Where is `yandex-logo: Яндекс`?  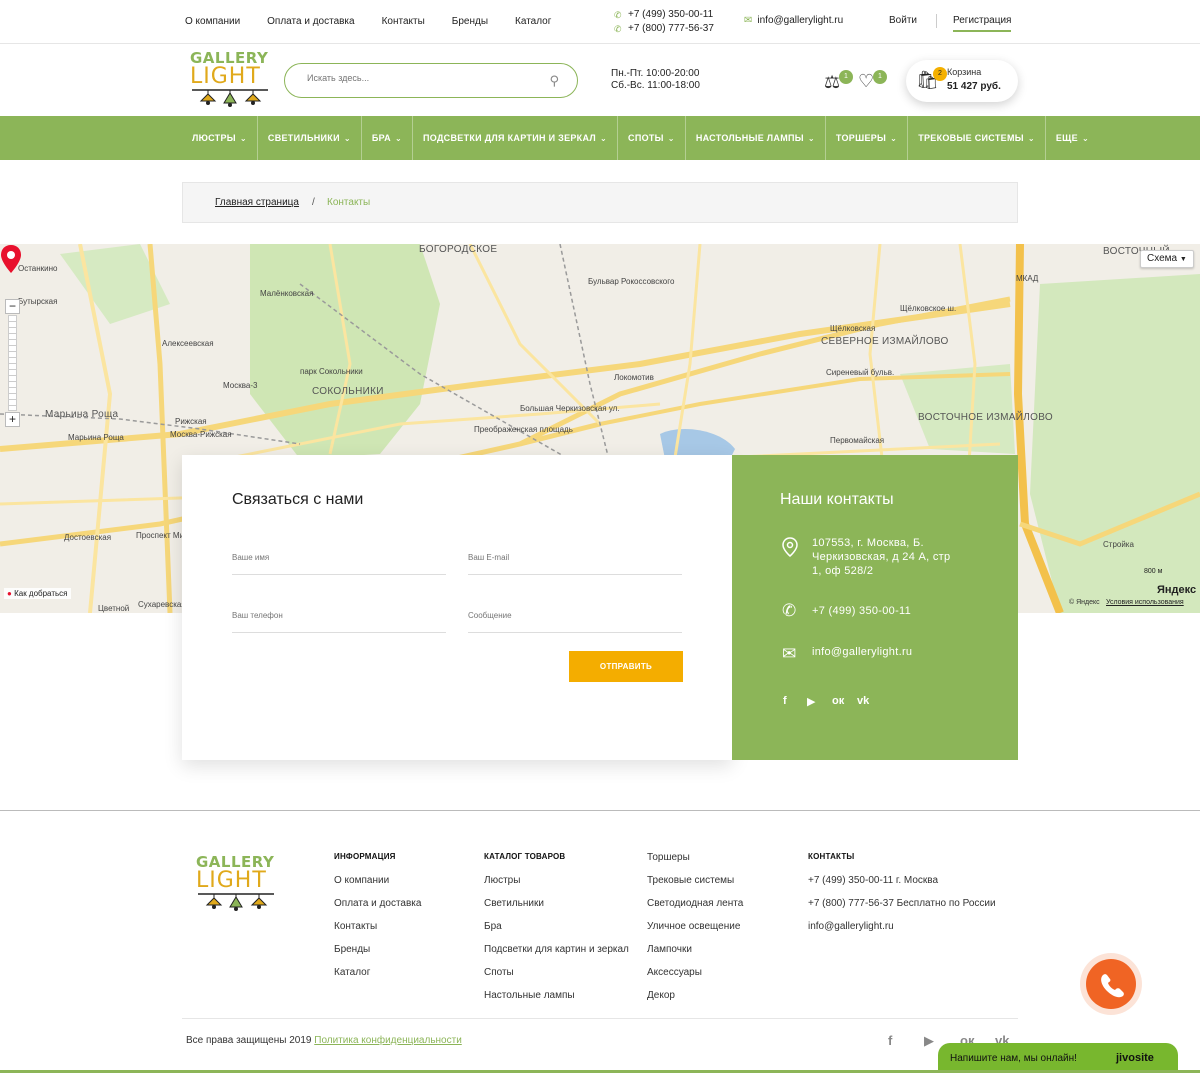
yandex-logo: Яндекс is located at coordinates (1176, 590).